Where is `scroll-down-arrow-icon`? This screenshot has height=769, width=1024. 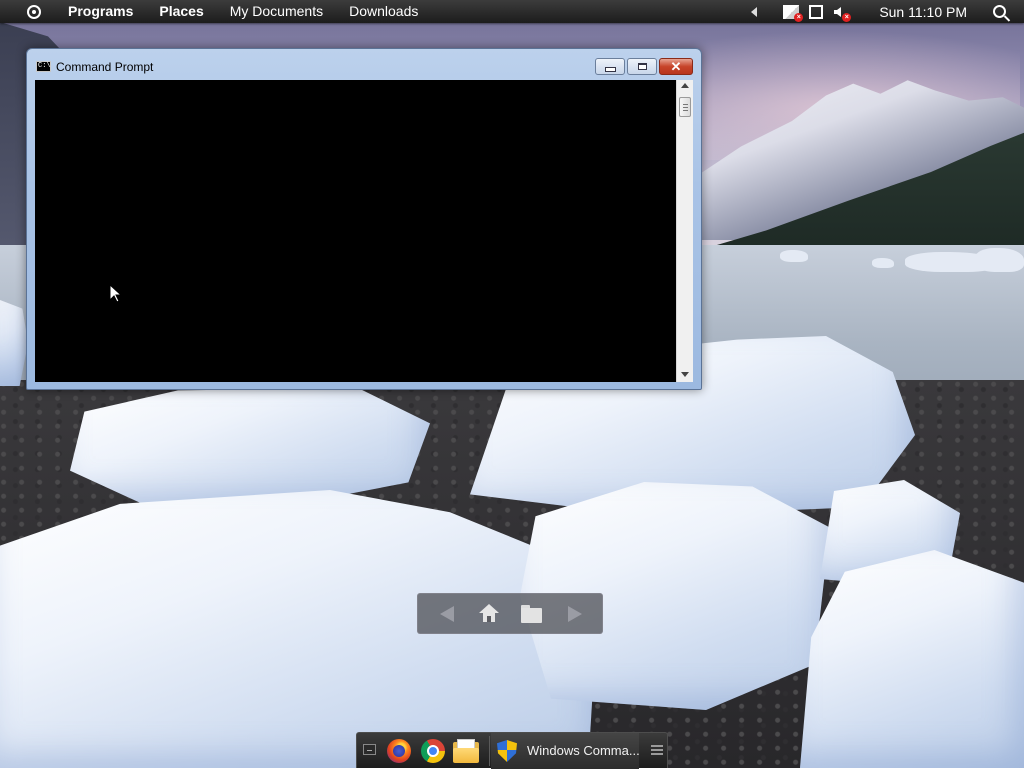 scroll-down-arrow-icon is located at coordinates (685, 374).